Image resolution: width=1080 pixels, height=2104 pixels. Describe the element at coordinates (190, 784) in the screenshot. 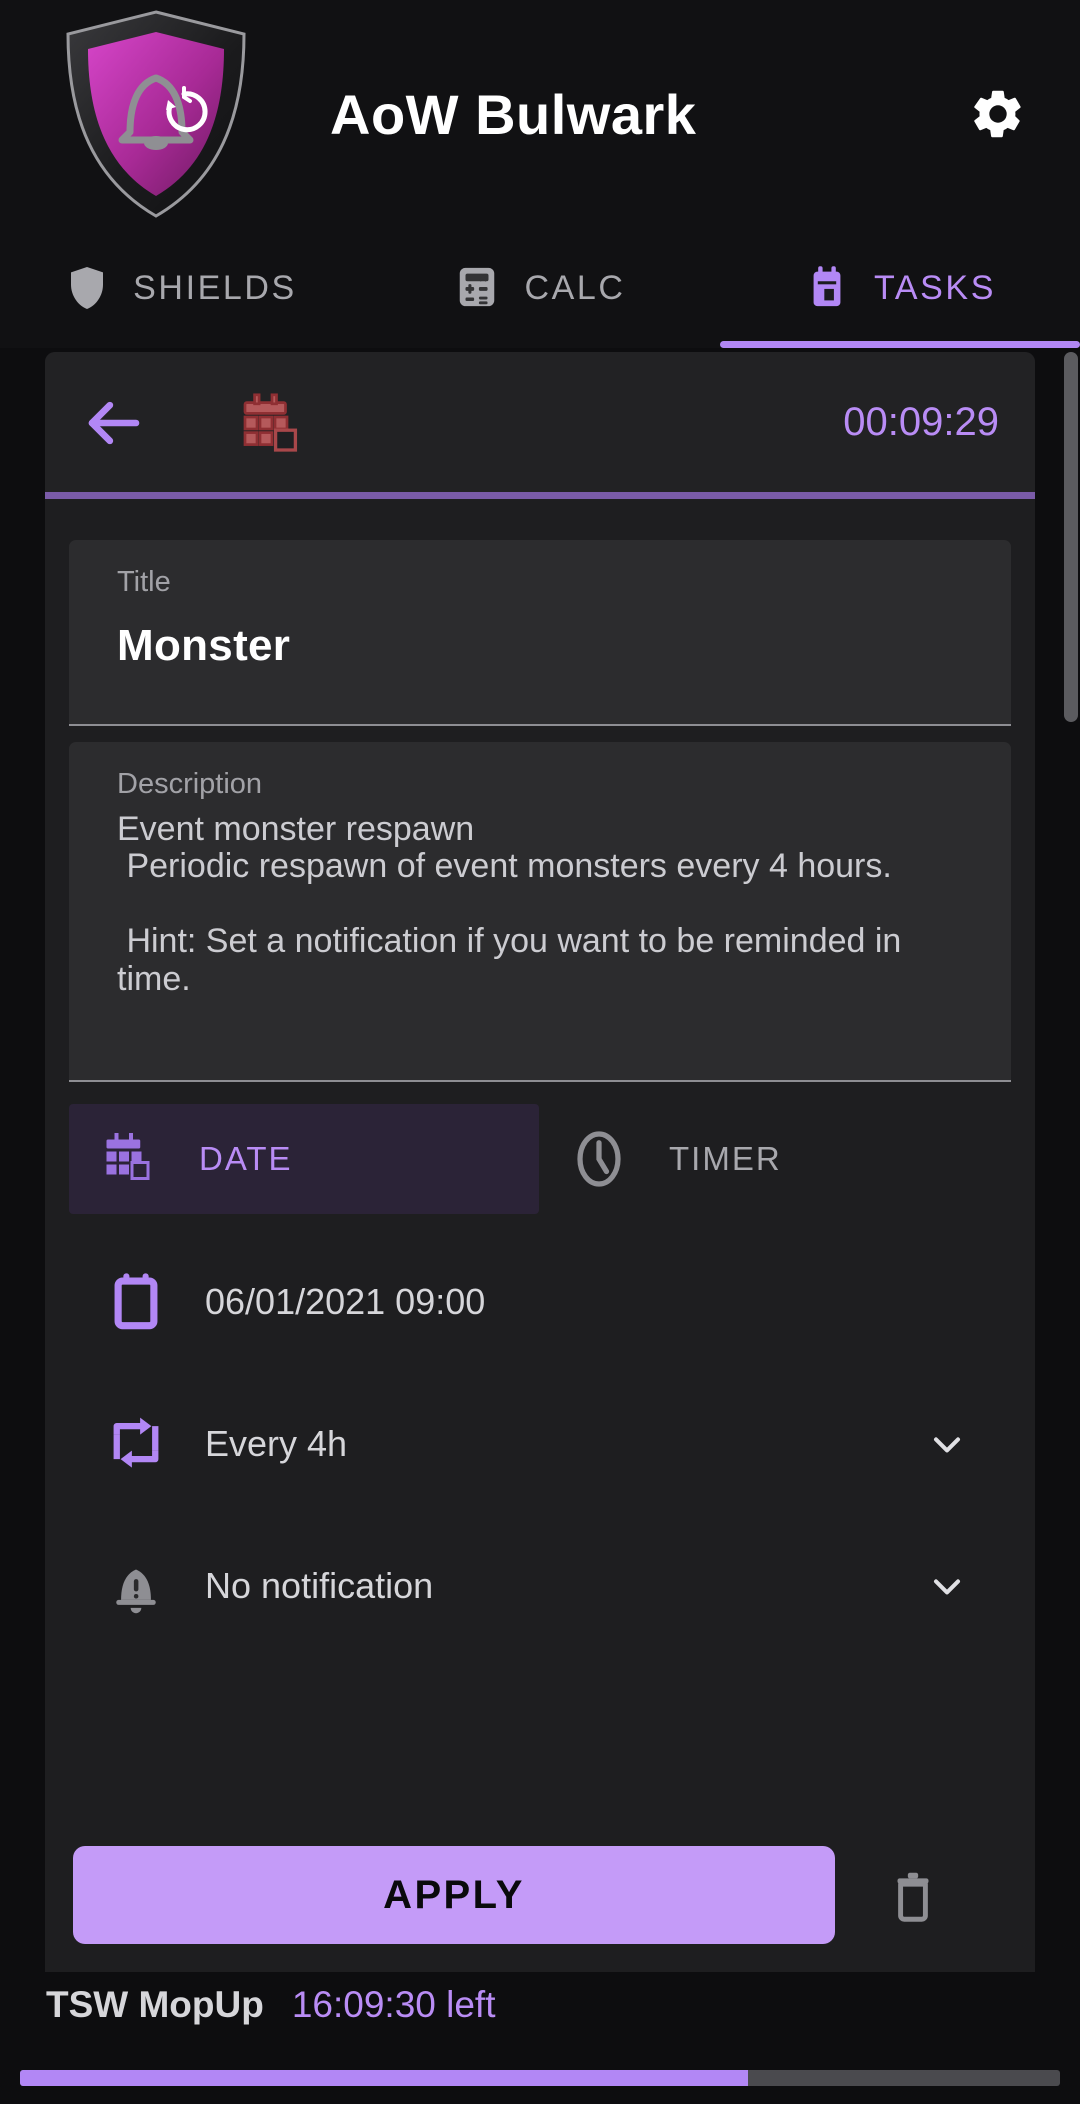

I see `description-field-label: Description` at that location.